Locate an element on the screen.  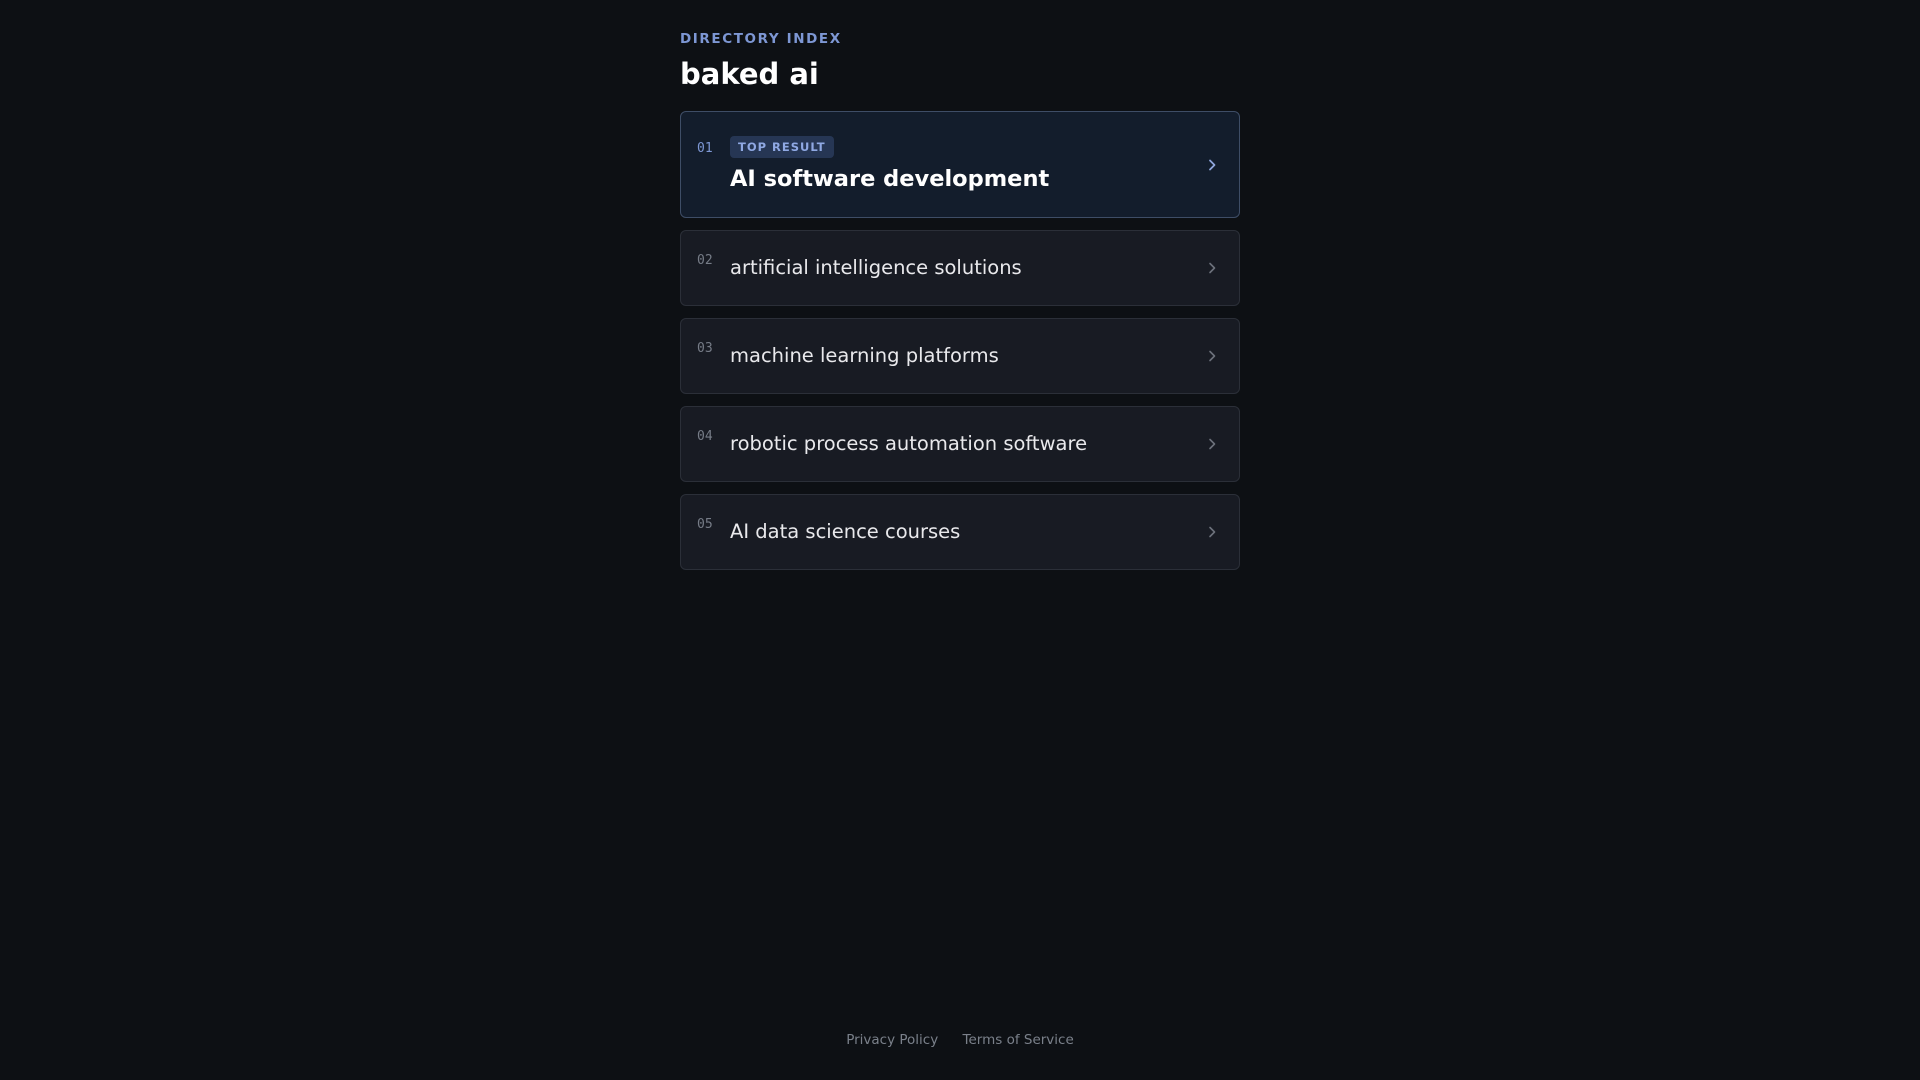
footer: Privacy Policy Terms of Service is located at coordinates (960, 1040).